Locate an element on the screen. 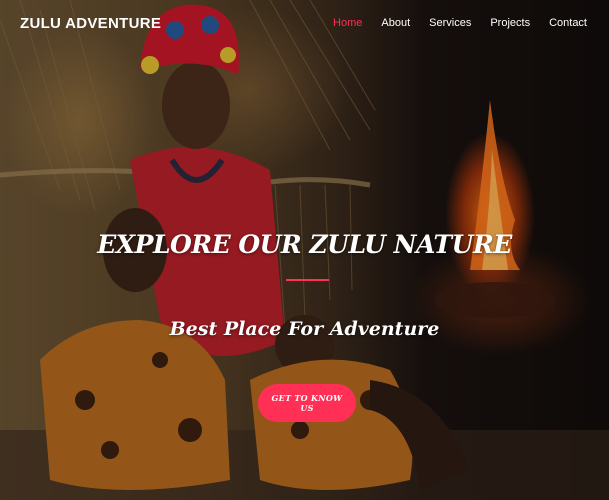  hero-divider is located at coordinates (307, 280).